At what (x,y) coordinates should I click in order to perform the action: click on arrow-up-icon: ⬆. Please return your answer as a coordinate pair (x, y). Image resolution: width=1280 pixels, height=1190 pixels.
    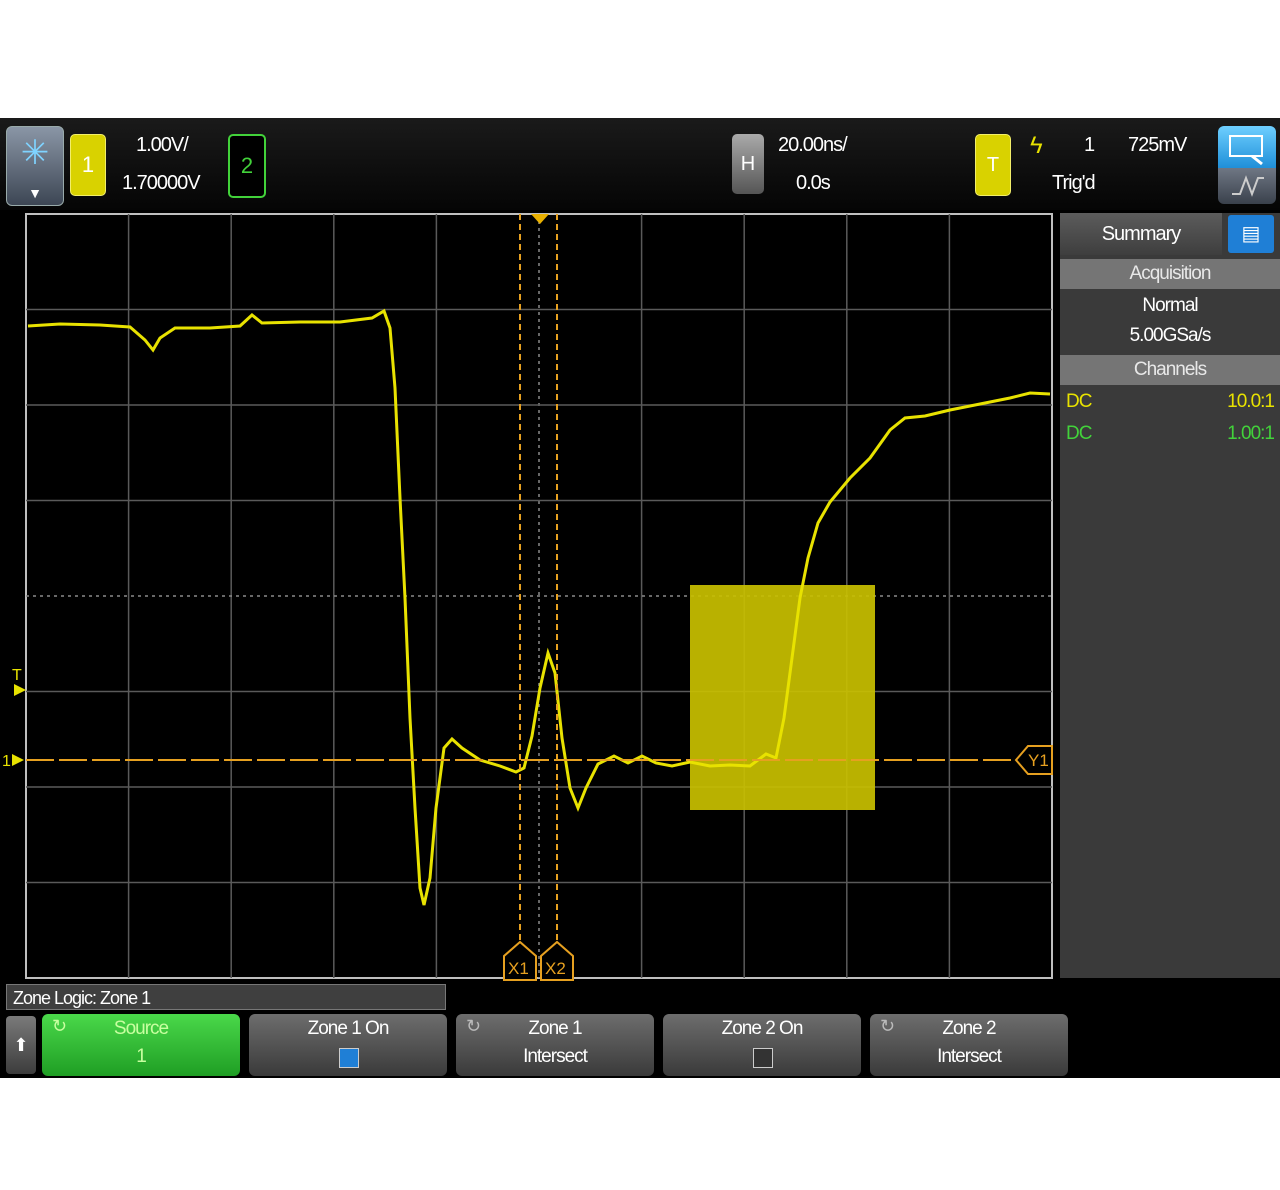
    Looking at the image, I should click on (21, 1045).